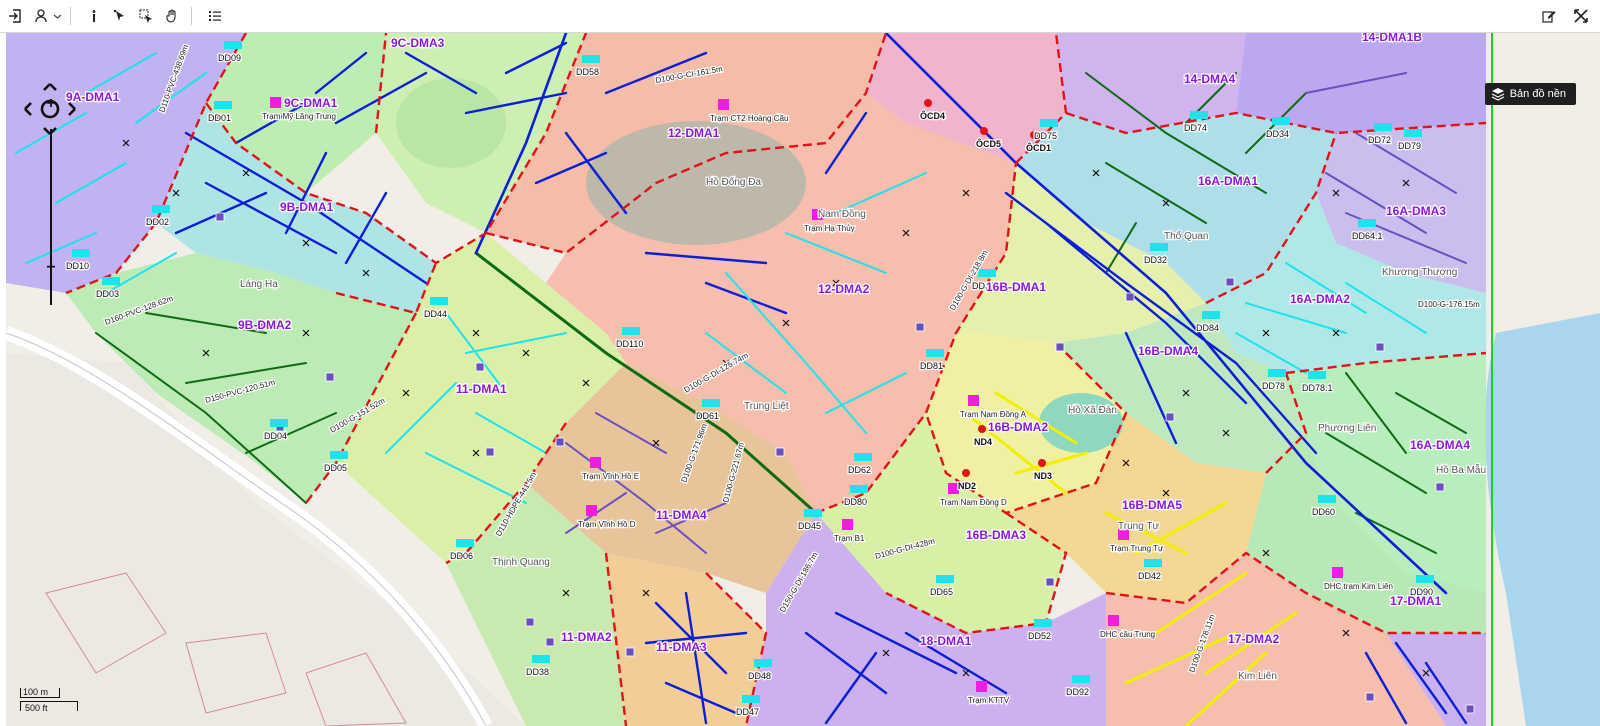 Image resolution: width=1600 pixels, height=726 pixels. What do you see at coordinates (1254, 639) in the screenshot?
I see `dma-label: 17-DMA2` at bounding box center [1254, 639].